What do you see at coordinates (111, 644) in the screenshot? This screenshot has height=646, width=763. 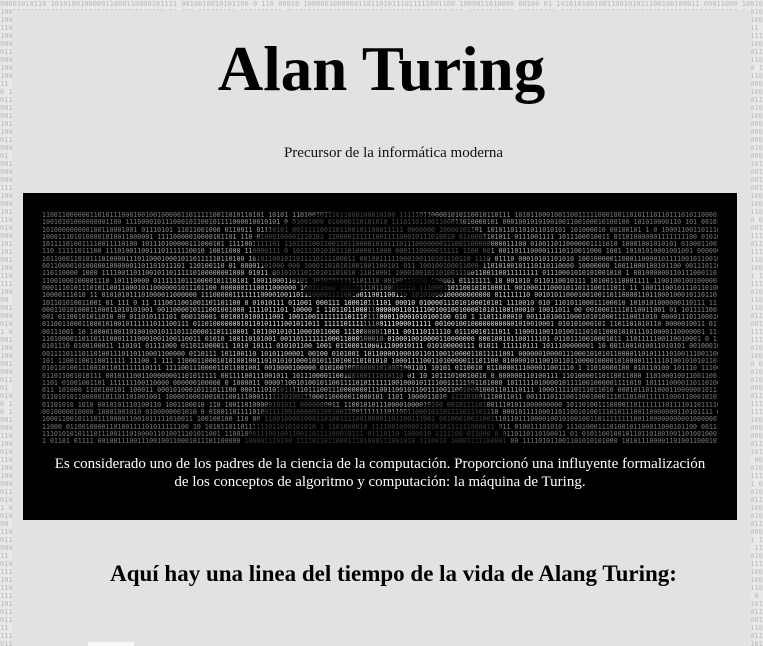 I see `horizontal-scrollbar-thumb` at bounding box center [111, 644].